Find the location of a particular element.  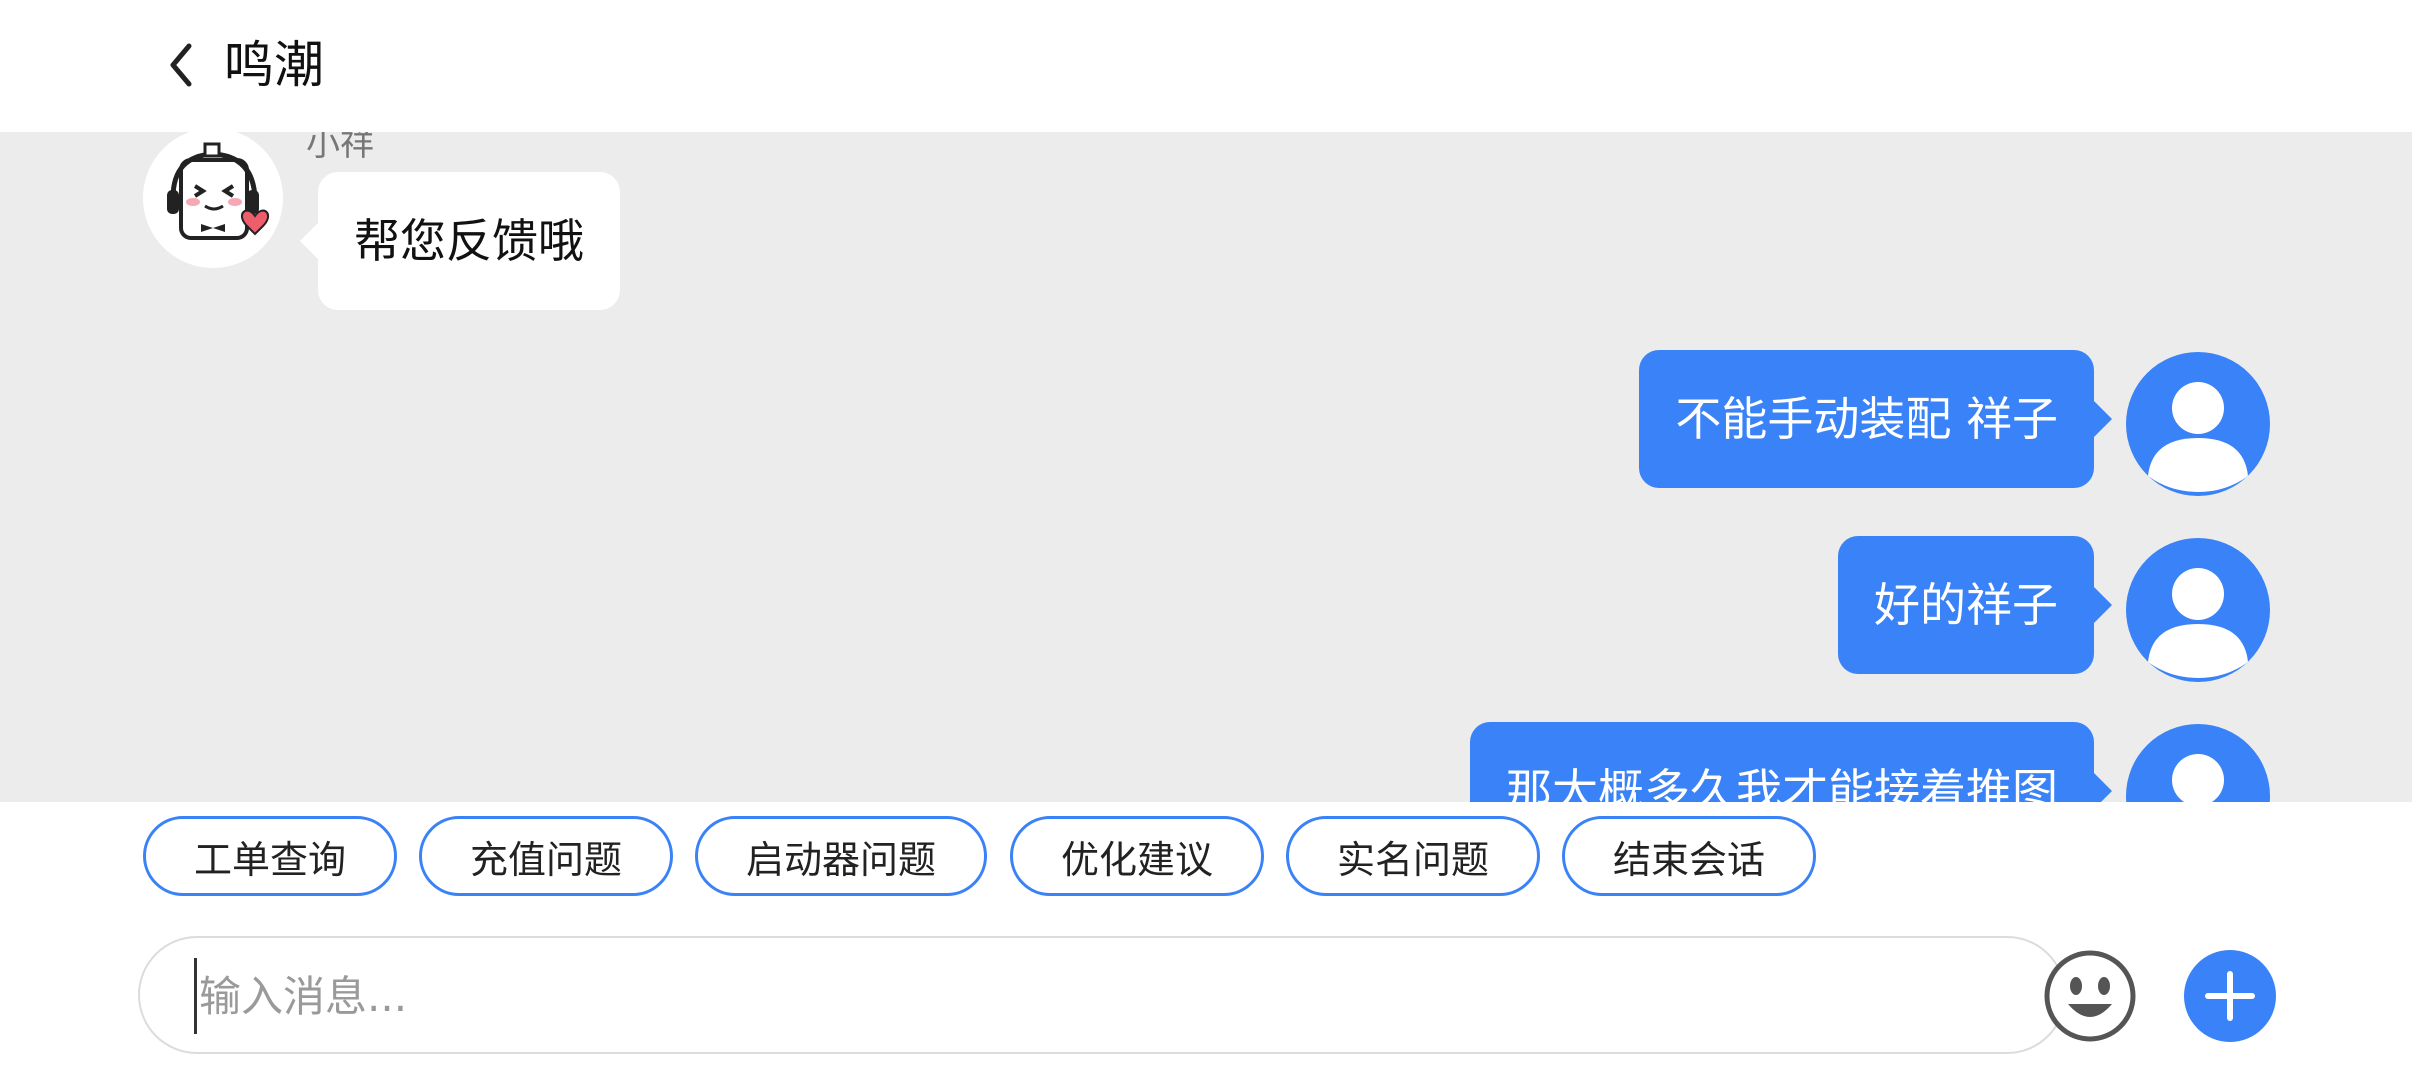

plus-icon is located at coordinates (2230, 996).